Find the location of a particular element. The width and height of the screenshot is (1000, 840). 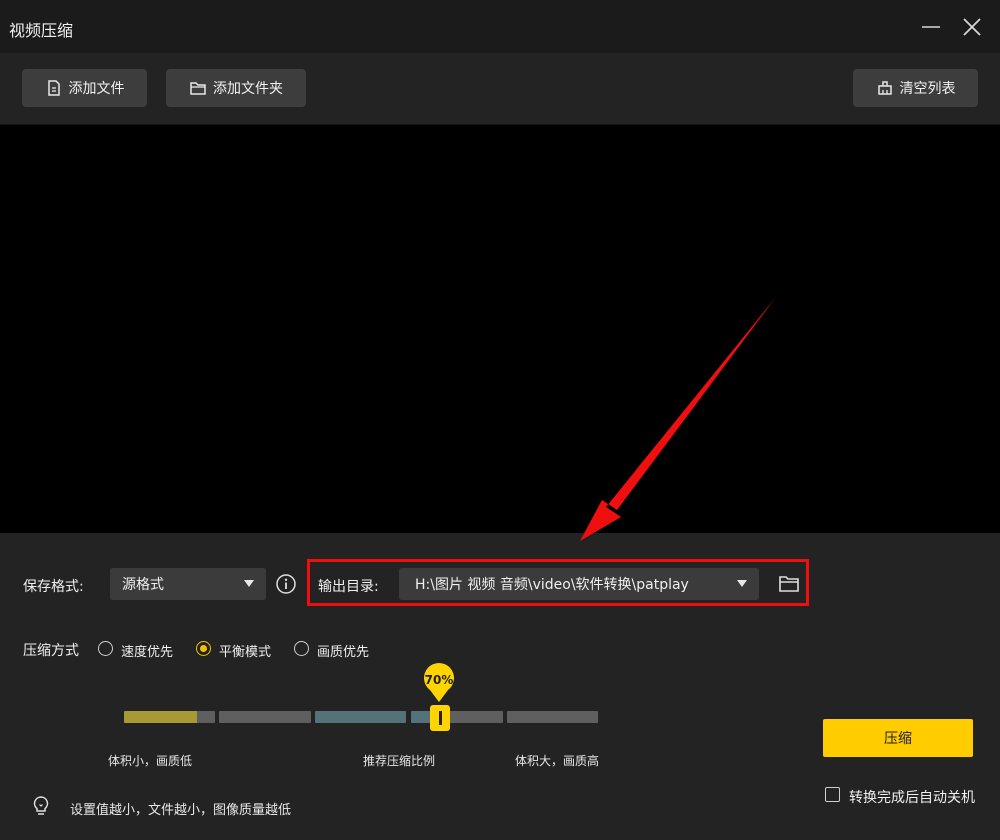

minimize-icon is located at coordinates (931, 27).